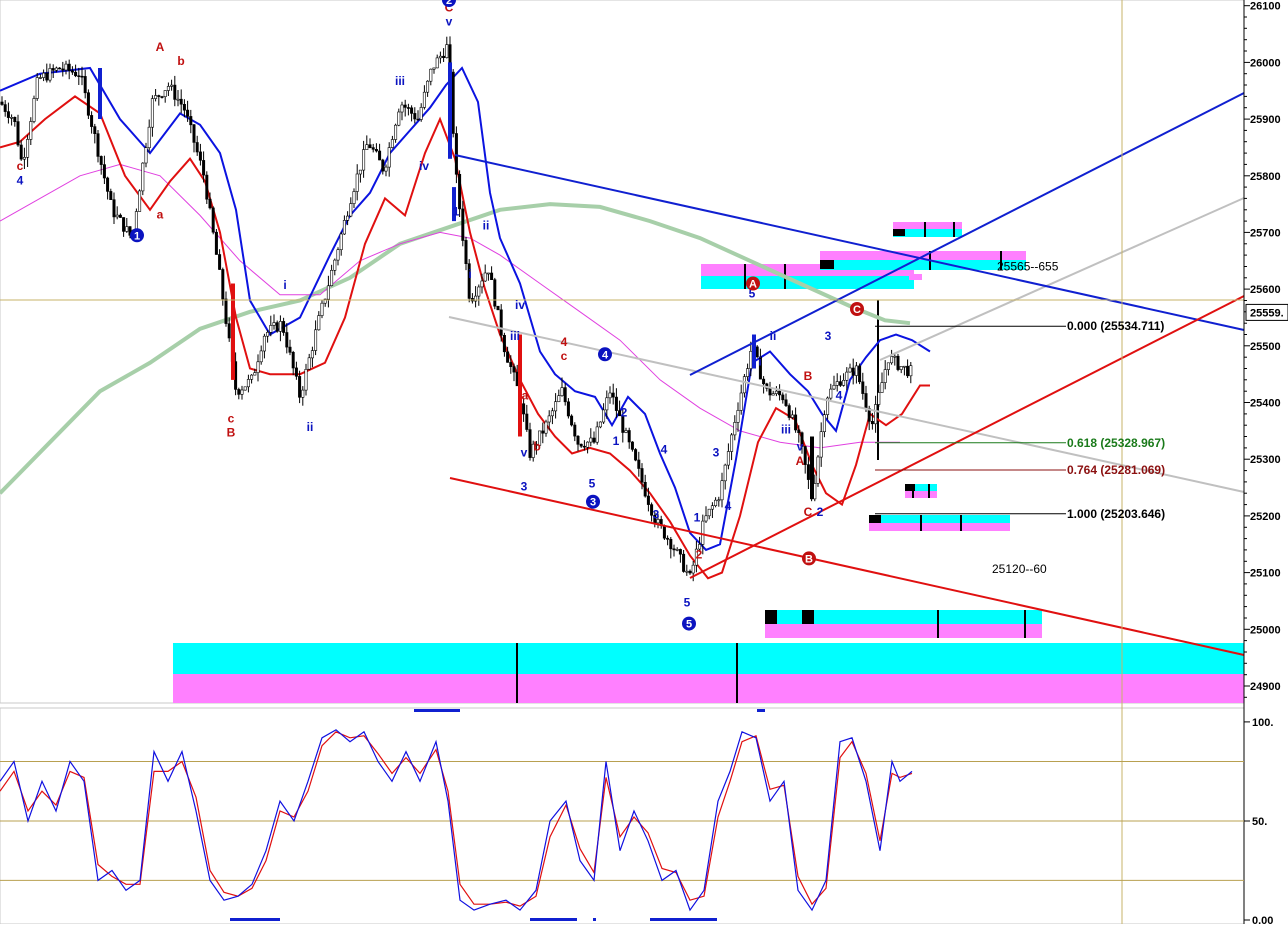  Describe the element at coordinates (449, 3) in the screenshot. I see `circled-wave-label: 2` at that location.